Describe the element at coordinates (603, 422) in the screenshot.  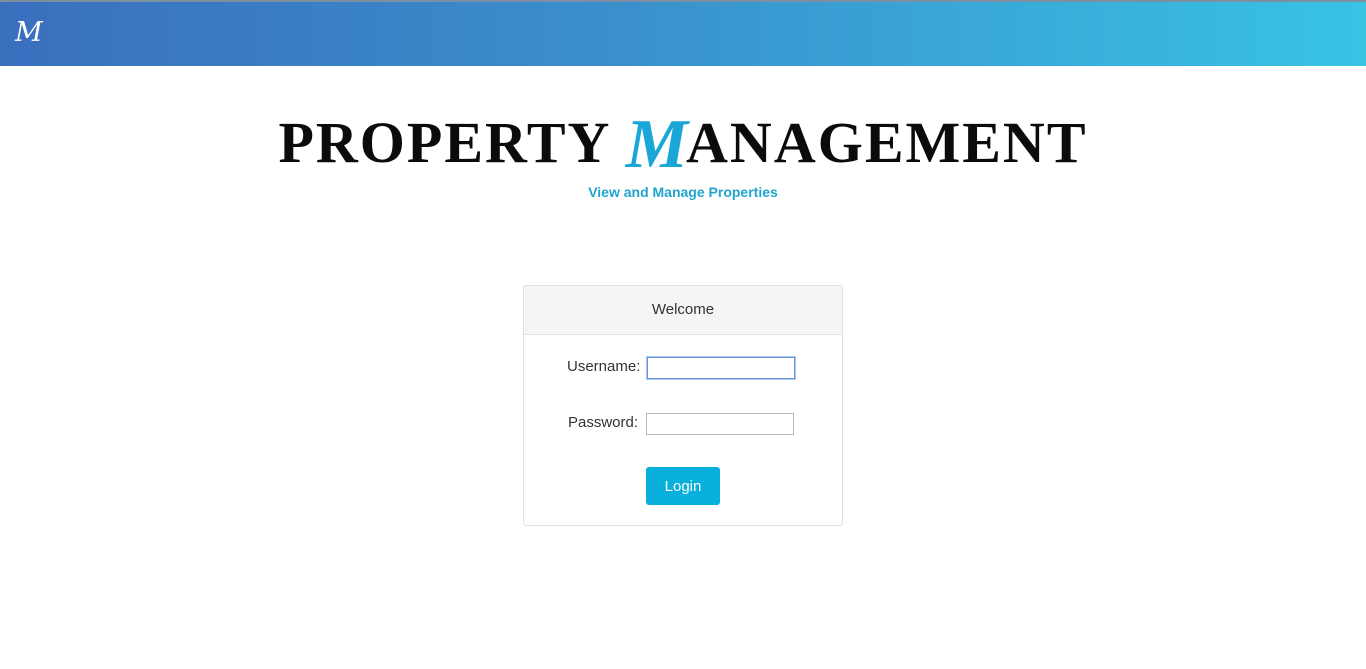
I see `password-label: Password:` at that location.